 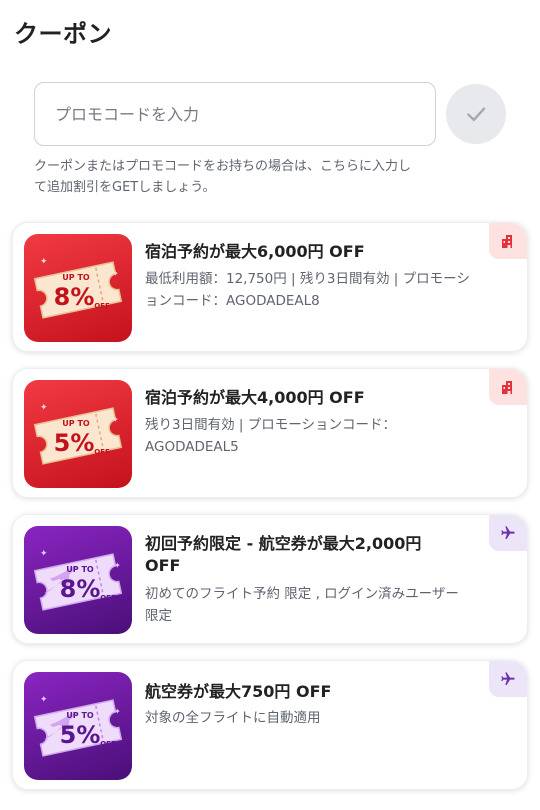 I want to click on coupon-desc-line: 残り3日間有効 | プロモーションコード：, so click(x=270, y=425).